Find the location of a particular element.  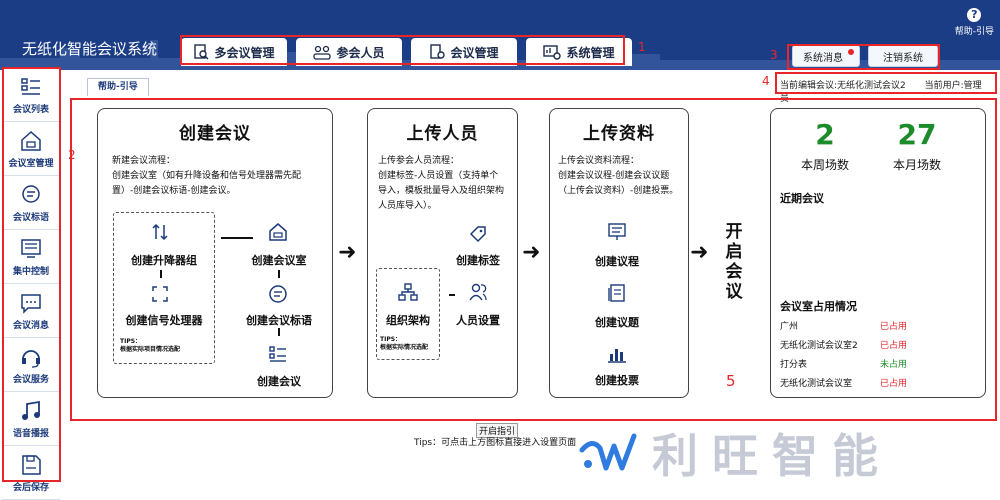

annotation-label-3: 3 is located at coordinates (774, 55).